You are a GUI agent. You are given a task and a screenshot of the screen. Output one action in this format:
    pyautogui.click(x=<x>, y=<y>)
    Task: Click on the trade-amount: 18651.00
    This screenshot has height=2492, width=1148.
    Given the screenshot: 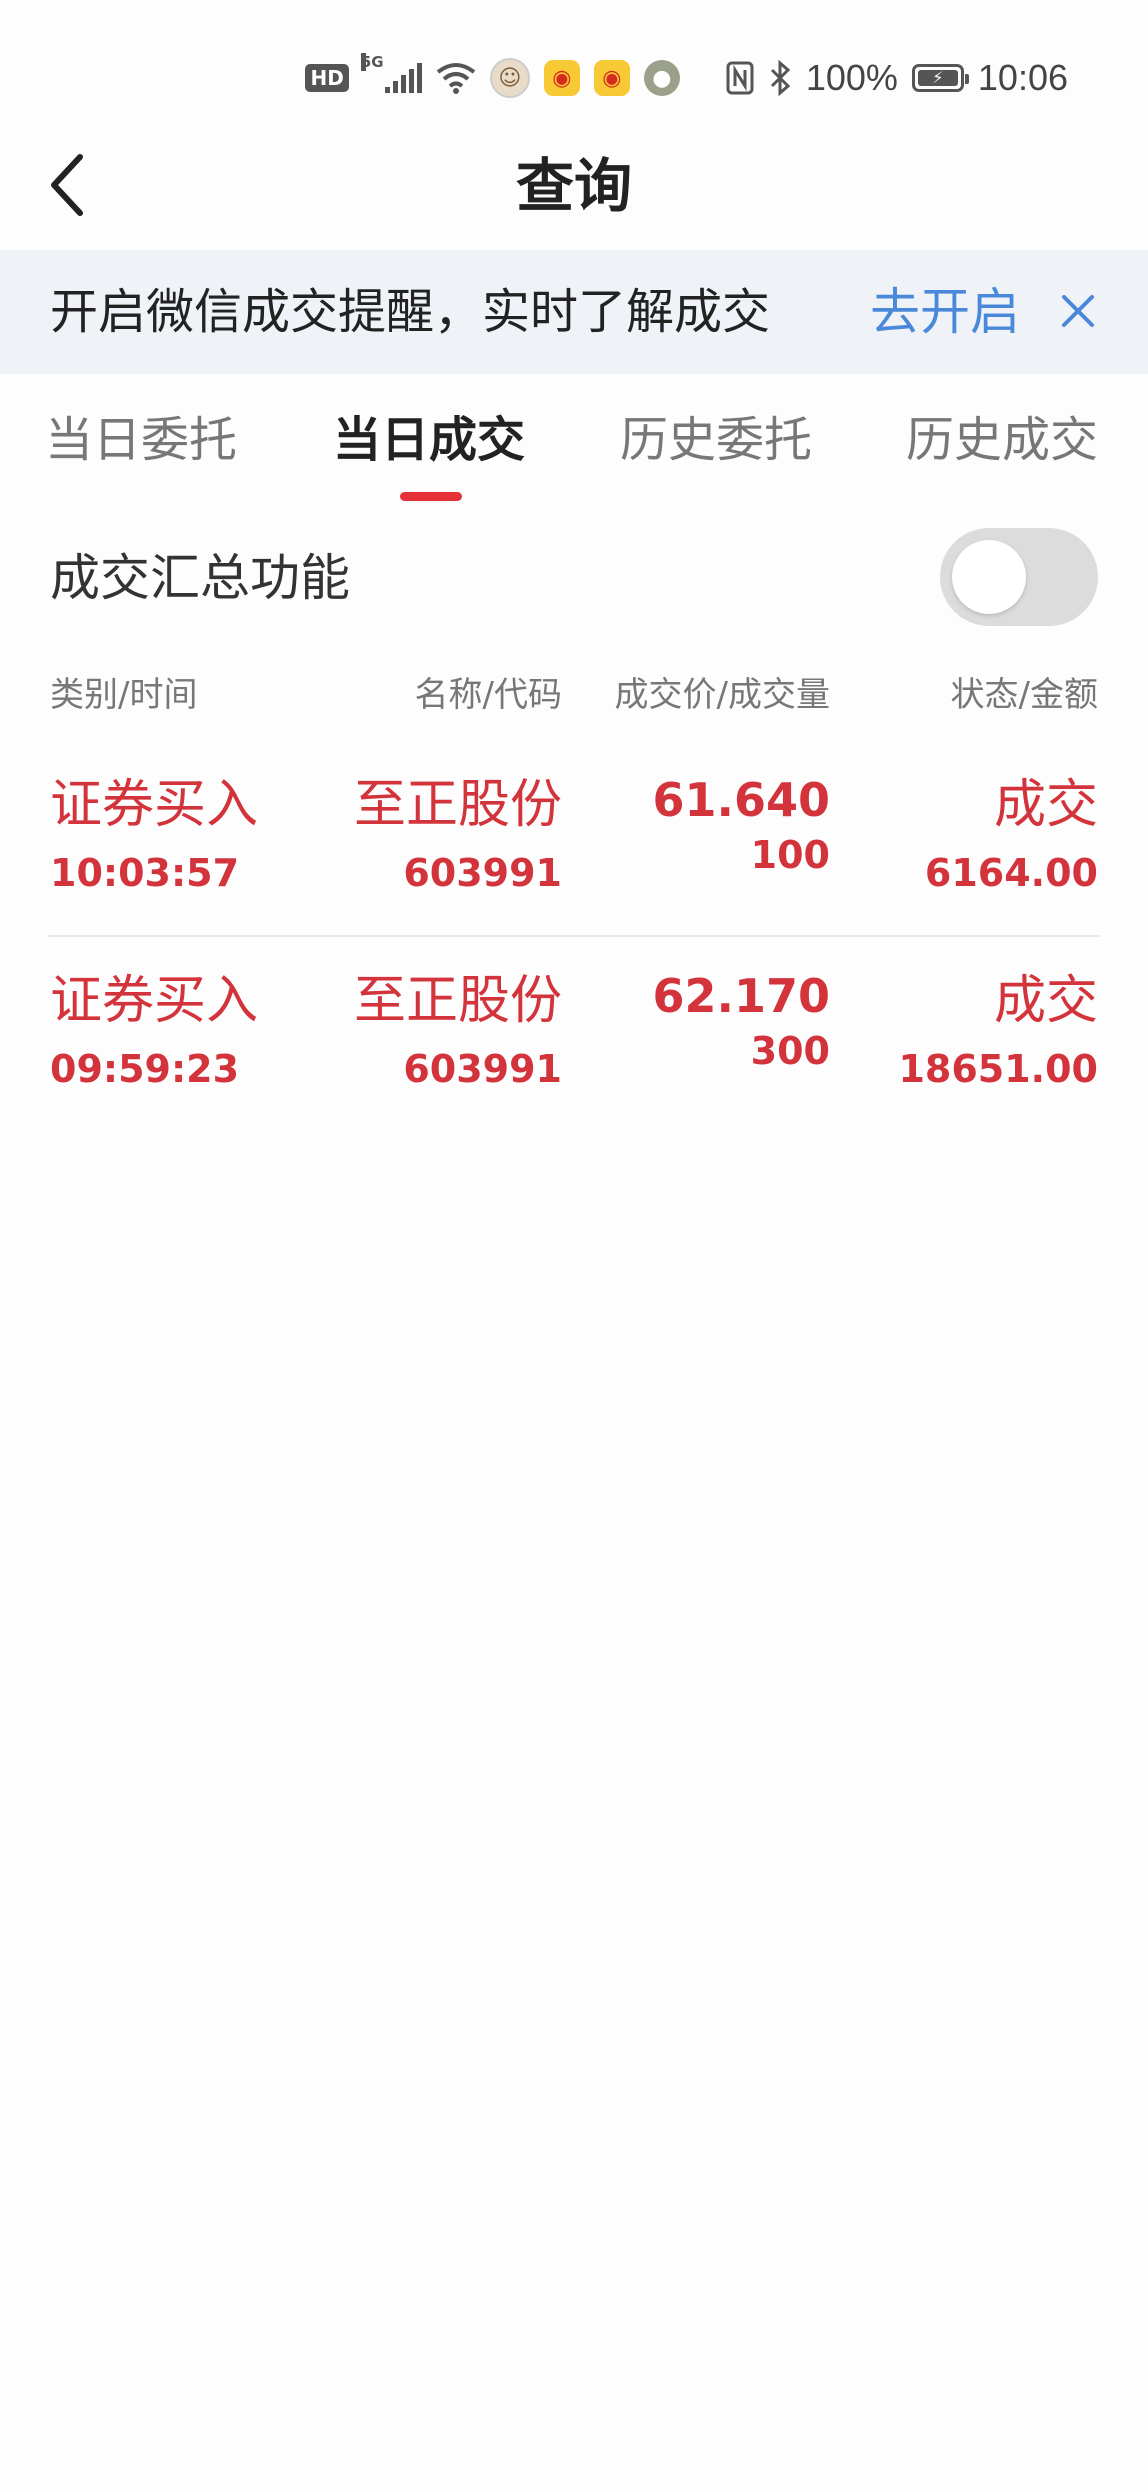 What is the action you would take?
    pyautogui.click(x=998, y=1069)
    